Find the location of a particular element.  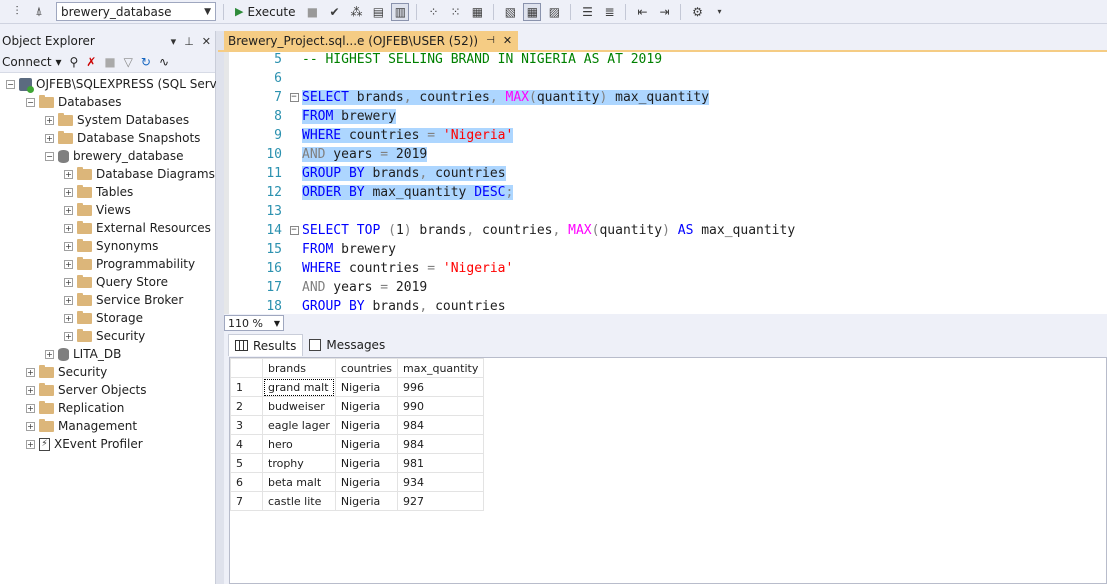

table-cell: beta malt is located at coordinates (299, 482).